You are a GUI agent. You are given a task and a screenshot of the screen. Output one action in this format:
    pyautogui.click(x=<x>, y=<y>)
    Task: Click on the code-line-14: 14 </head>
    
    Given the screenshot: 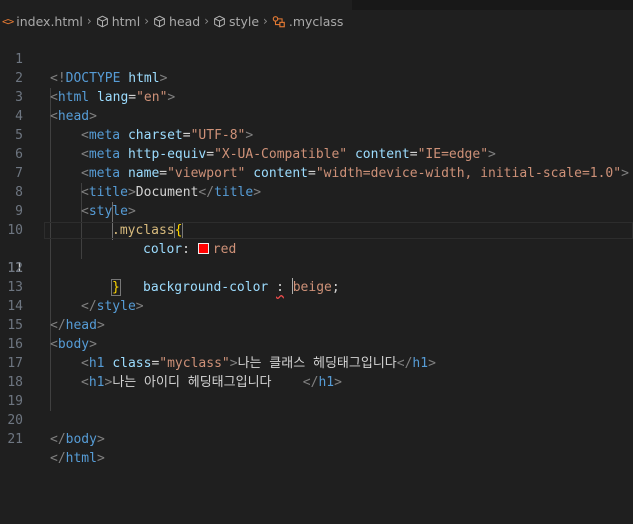 What is the action you would take?
    pyautogui.click(x=316, y=305)
    